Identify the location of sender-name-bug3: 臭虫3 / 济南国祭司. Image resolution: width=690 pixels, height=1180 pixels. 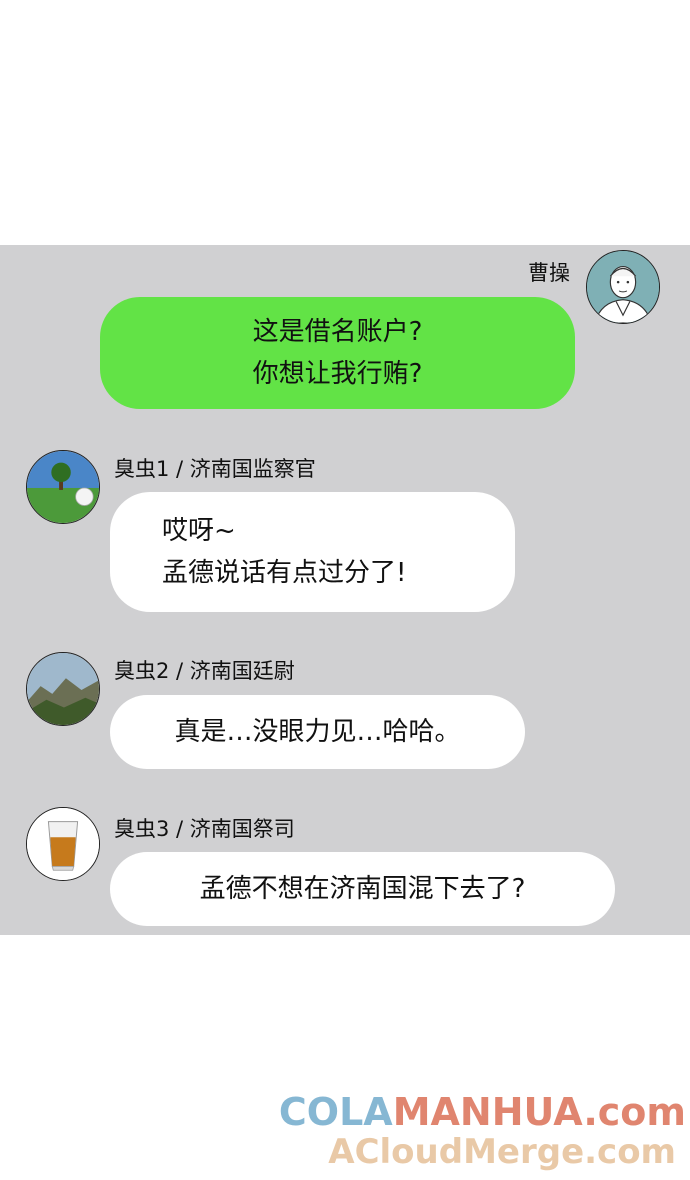
(204, 829).